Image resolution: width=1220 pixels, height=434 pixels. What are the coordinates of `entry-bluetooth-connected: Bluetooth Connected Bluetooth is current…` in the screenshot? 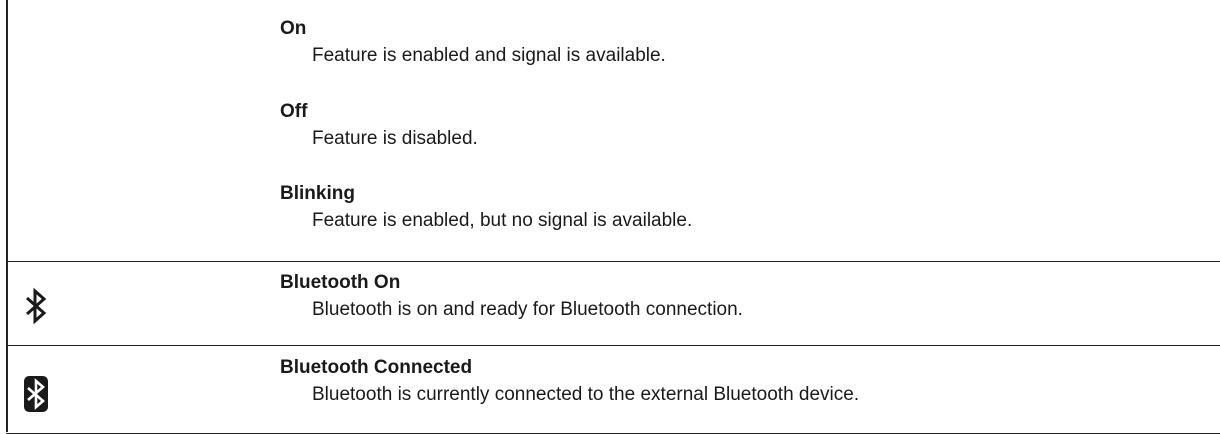 It's located at (569, 381).